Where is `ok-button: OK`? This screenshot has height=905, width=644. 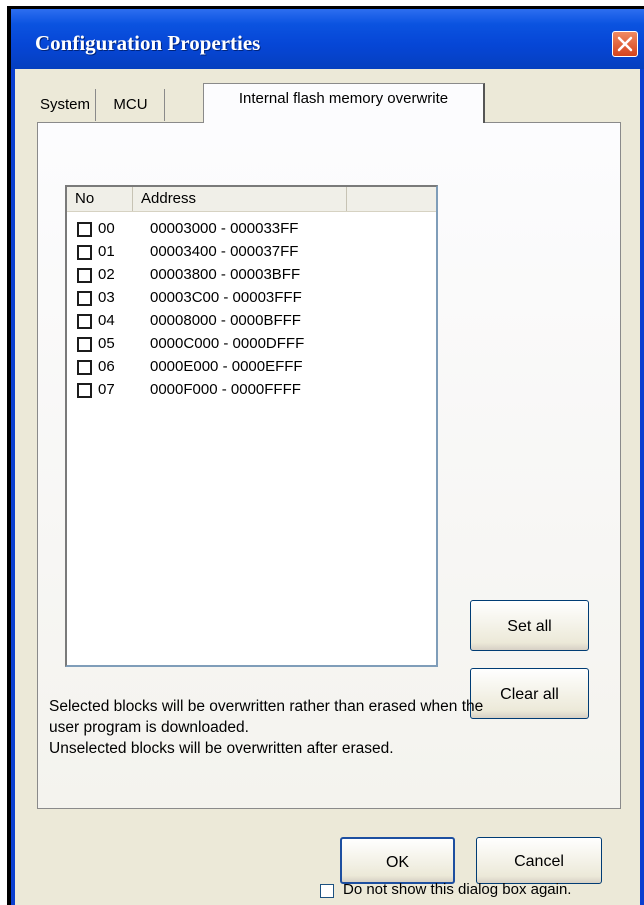 ok-button: OK is located at coordinates (397, 860).